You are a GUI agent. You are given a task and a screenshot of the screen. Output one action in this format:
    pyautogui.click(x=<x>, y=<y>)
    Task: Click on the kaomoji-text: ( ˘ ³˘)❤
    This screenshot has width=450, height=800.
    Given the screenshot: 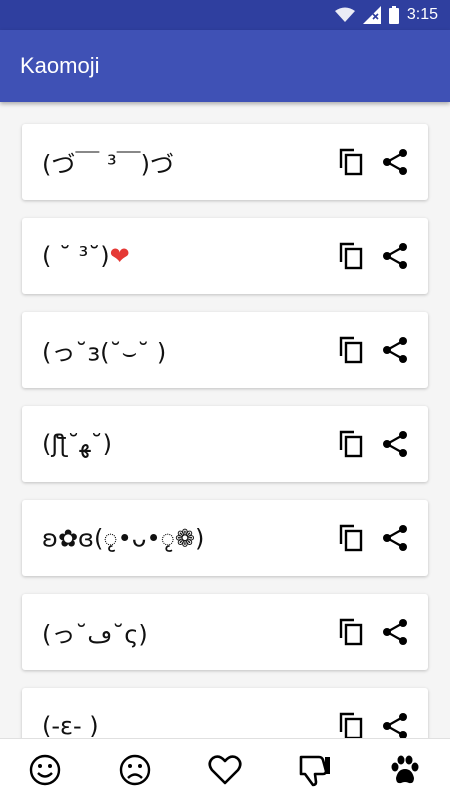 What is the action you would take?
    pyautogui.click(x=86, y=256)
    